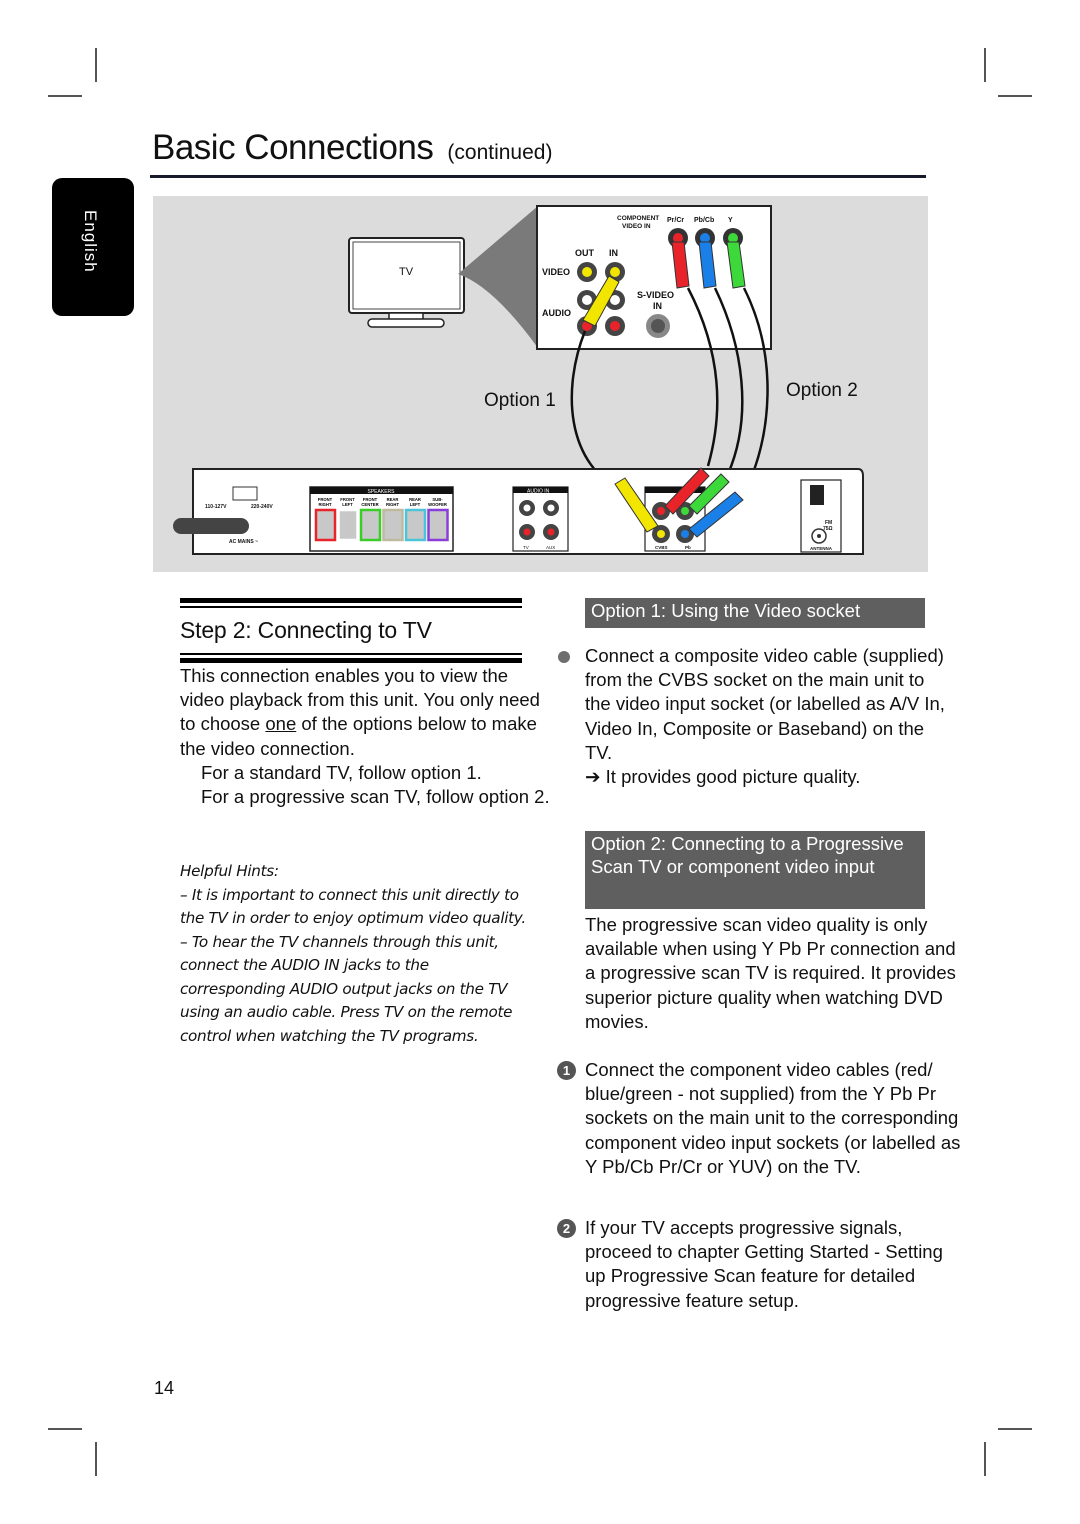 The image size is (1080, 1524). Describe the element at coordinates (593, 776) in the screenshot. I see `arrow-icon: ➔` at that location.